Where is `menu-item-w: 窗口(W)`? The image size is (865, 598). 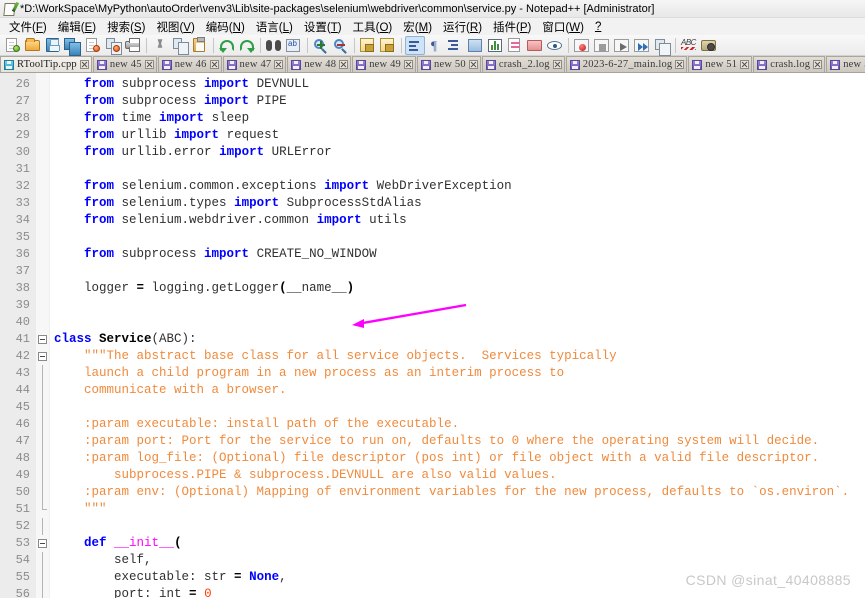
menu-item-w: 窗口(W) is located at coordinates (563, 27).